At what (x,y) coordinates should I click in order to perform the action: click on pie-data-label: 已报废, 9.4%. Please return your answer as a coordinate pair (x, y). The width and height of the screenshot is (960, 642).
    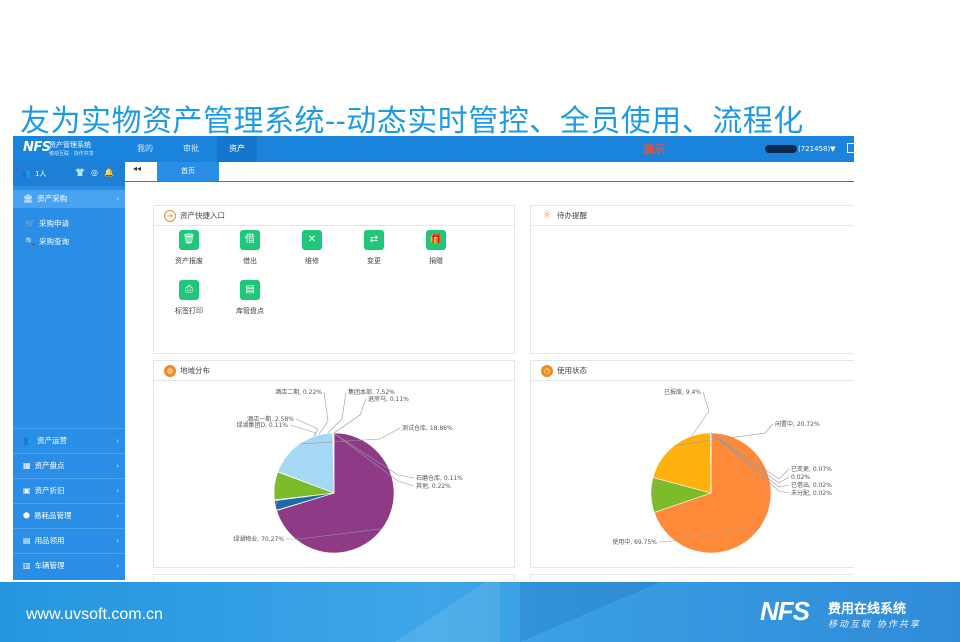
    Looking at the image, I should click on (682, 392).